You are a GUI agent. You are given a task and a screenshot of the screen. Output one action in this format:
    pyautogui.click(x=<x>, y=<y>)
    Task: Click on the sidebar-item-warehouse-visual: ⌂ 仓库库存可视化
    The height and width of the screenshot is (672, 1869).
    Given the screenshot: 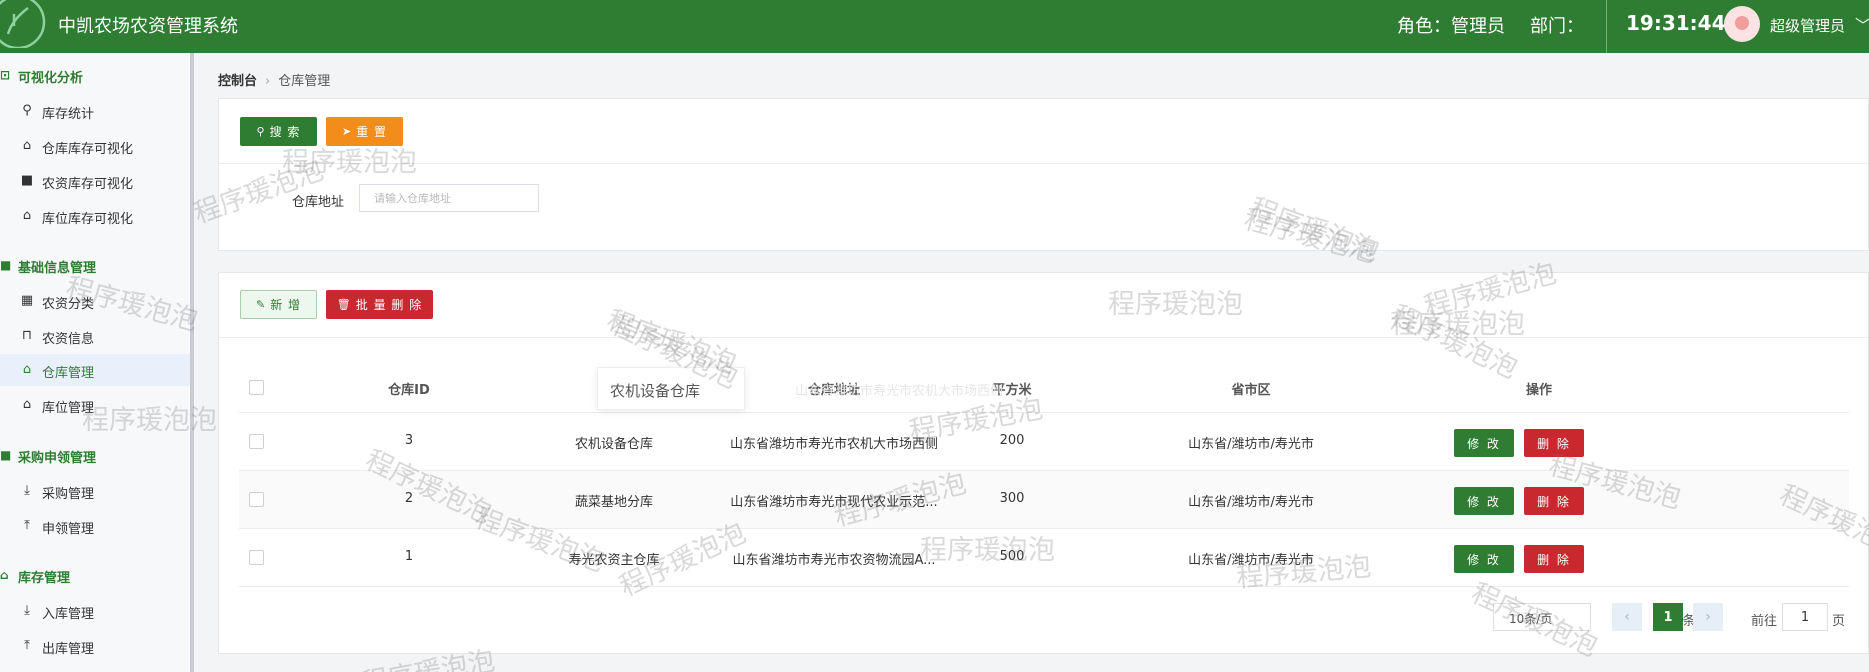 What is the action you would take?
    pyautogui.click(x=95, y=146)
    